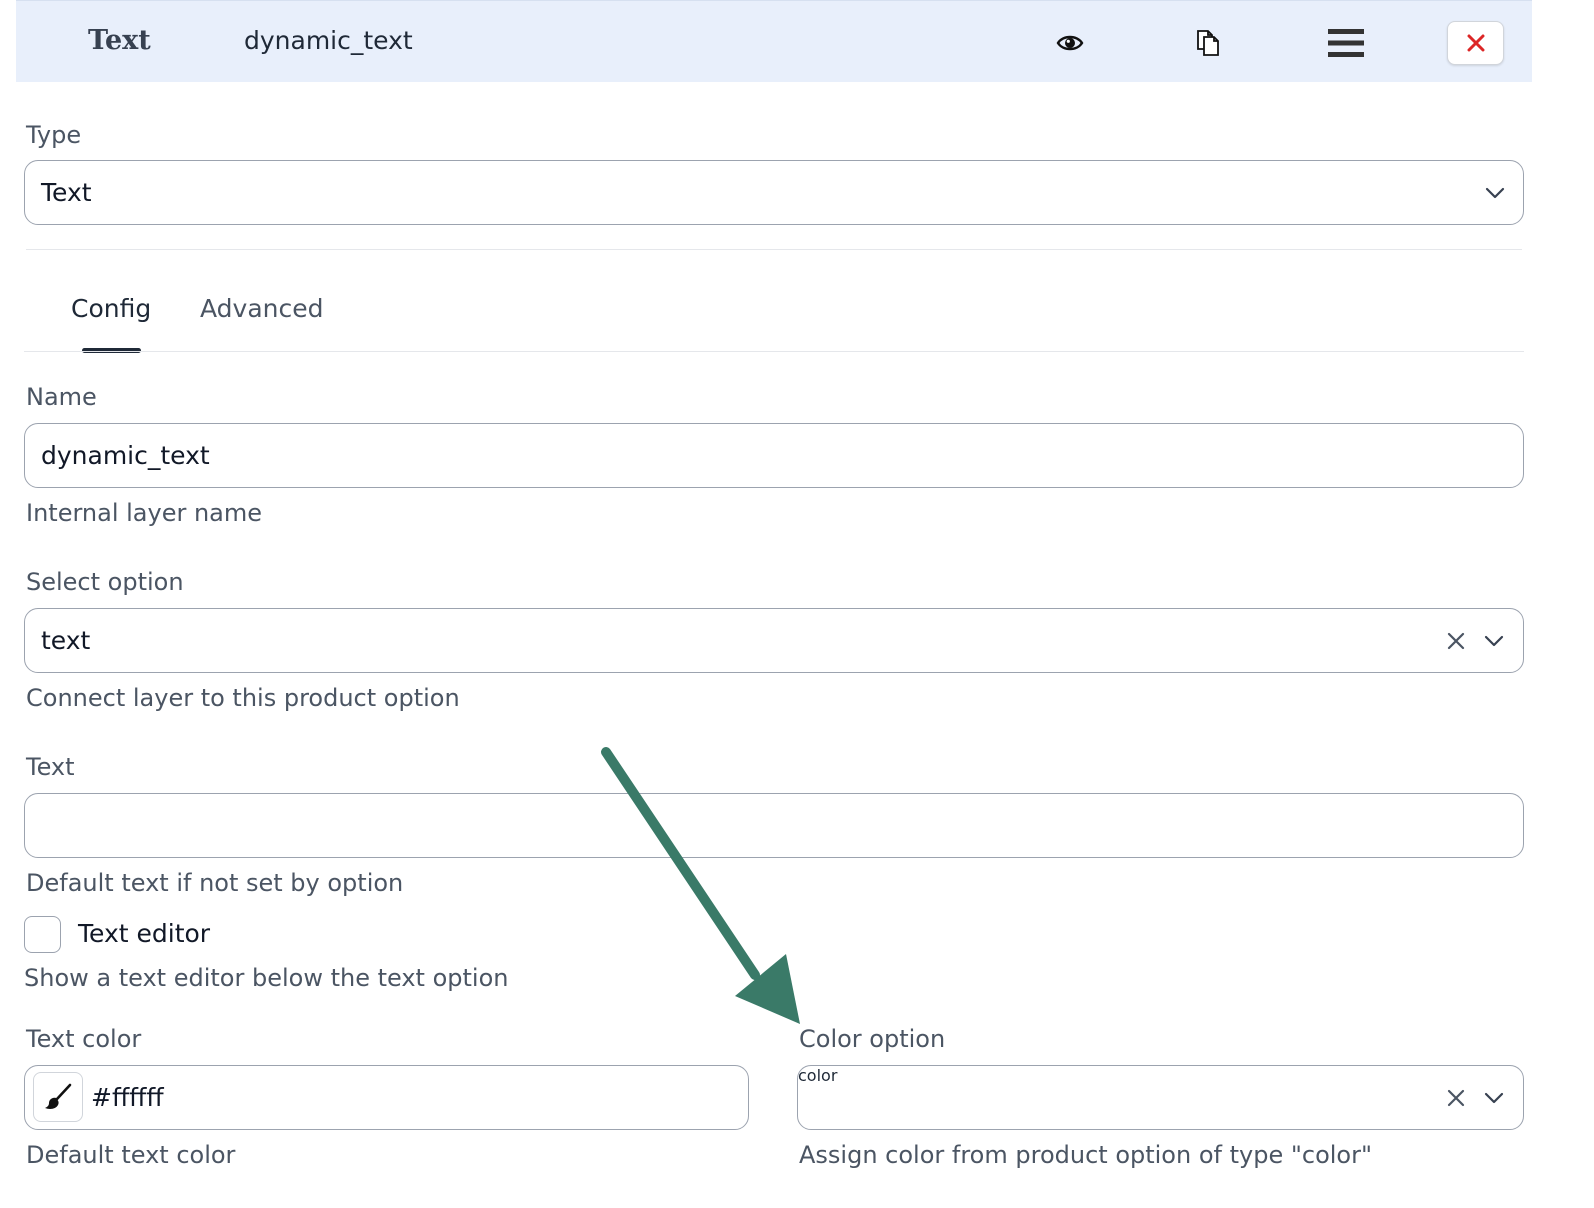  I want to click on text-color-hint: Default text color, so click(131, 1155).